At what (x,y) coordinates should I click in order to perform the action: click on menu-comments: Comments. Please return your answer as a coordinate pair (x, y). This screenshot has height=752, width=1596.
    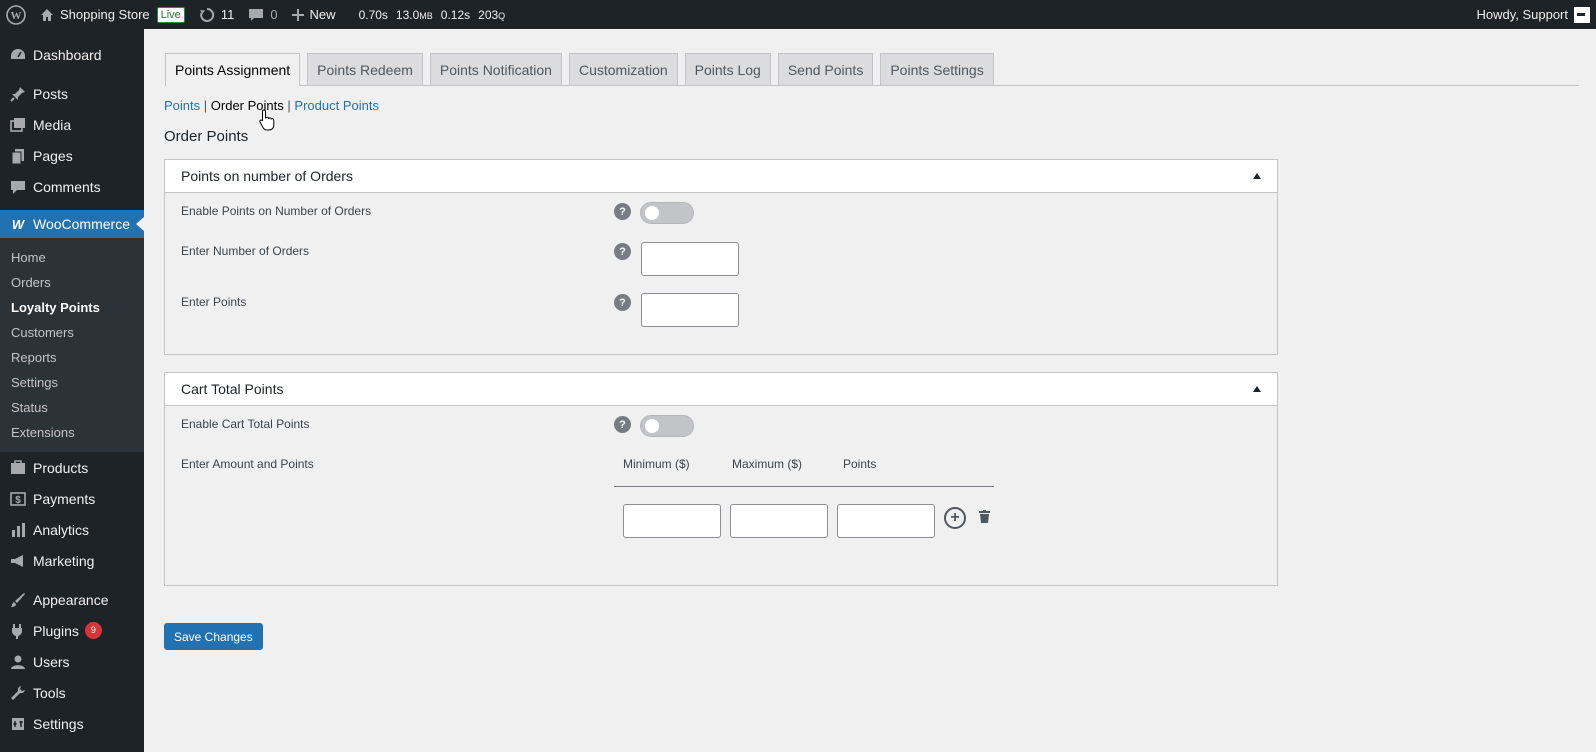
    Looking at the image, I should click on (72, 186).